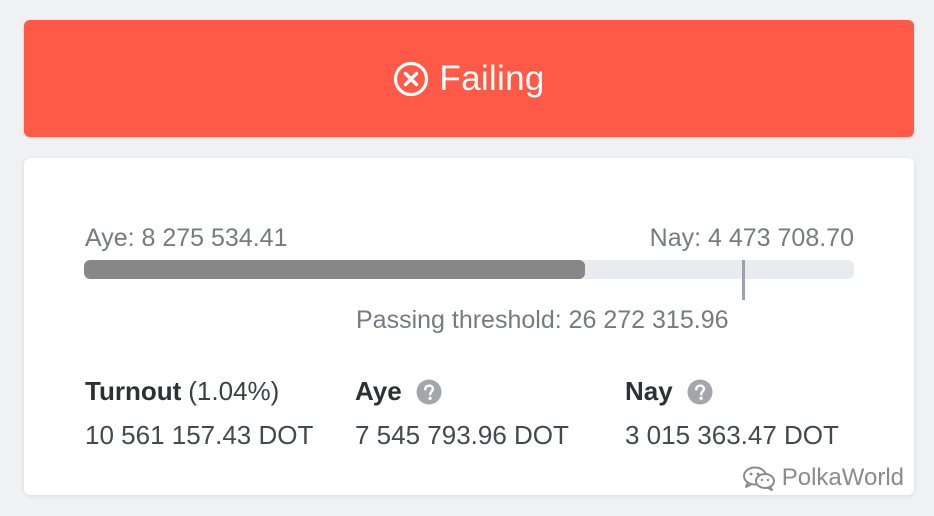  Describe the element at coordinates (411, 79) in the screenshot. I see `close-circle-icon` at that location.